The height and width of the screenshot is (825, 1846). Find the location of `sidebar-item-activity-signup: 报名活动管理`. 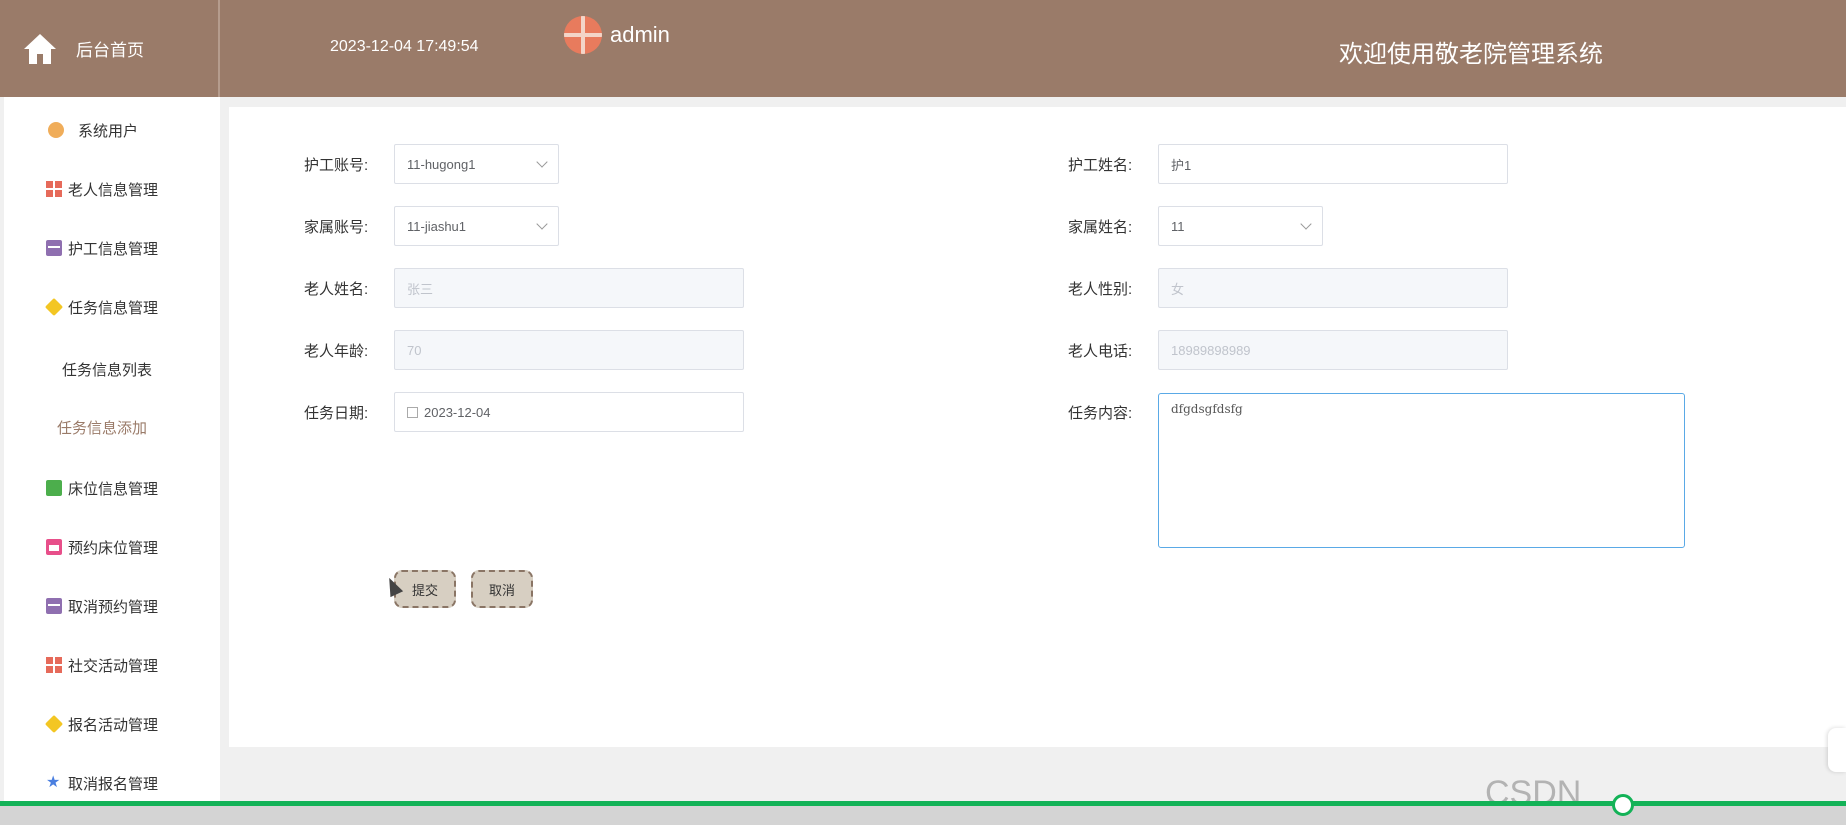

sidebar-item-activity-signup: 报名活动管理 is located at coordinates (112, 724).